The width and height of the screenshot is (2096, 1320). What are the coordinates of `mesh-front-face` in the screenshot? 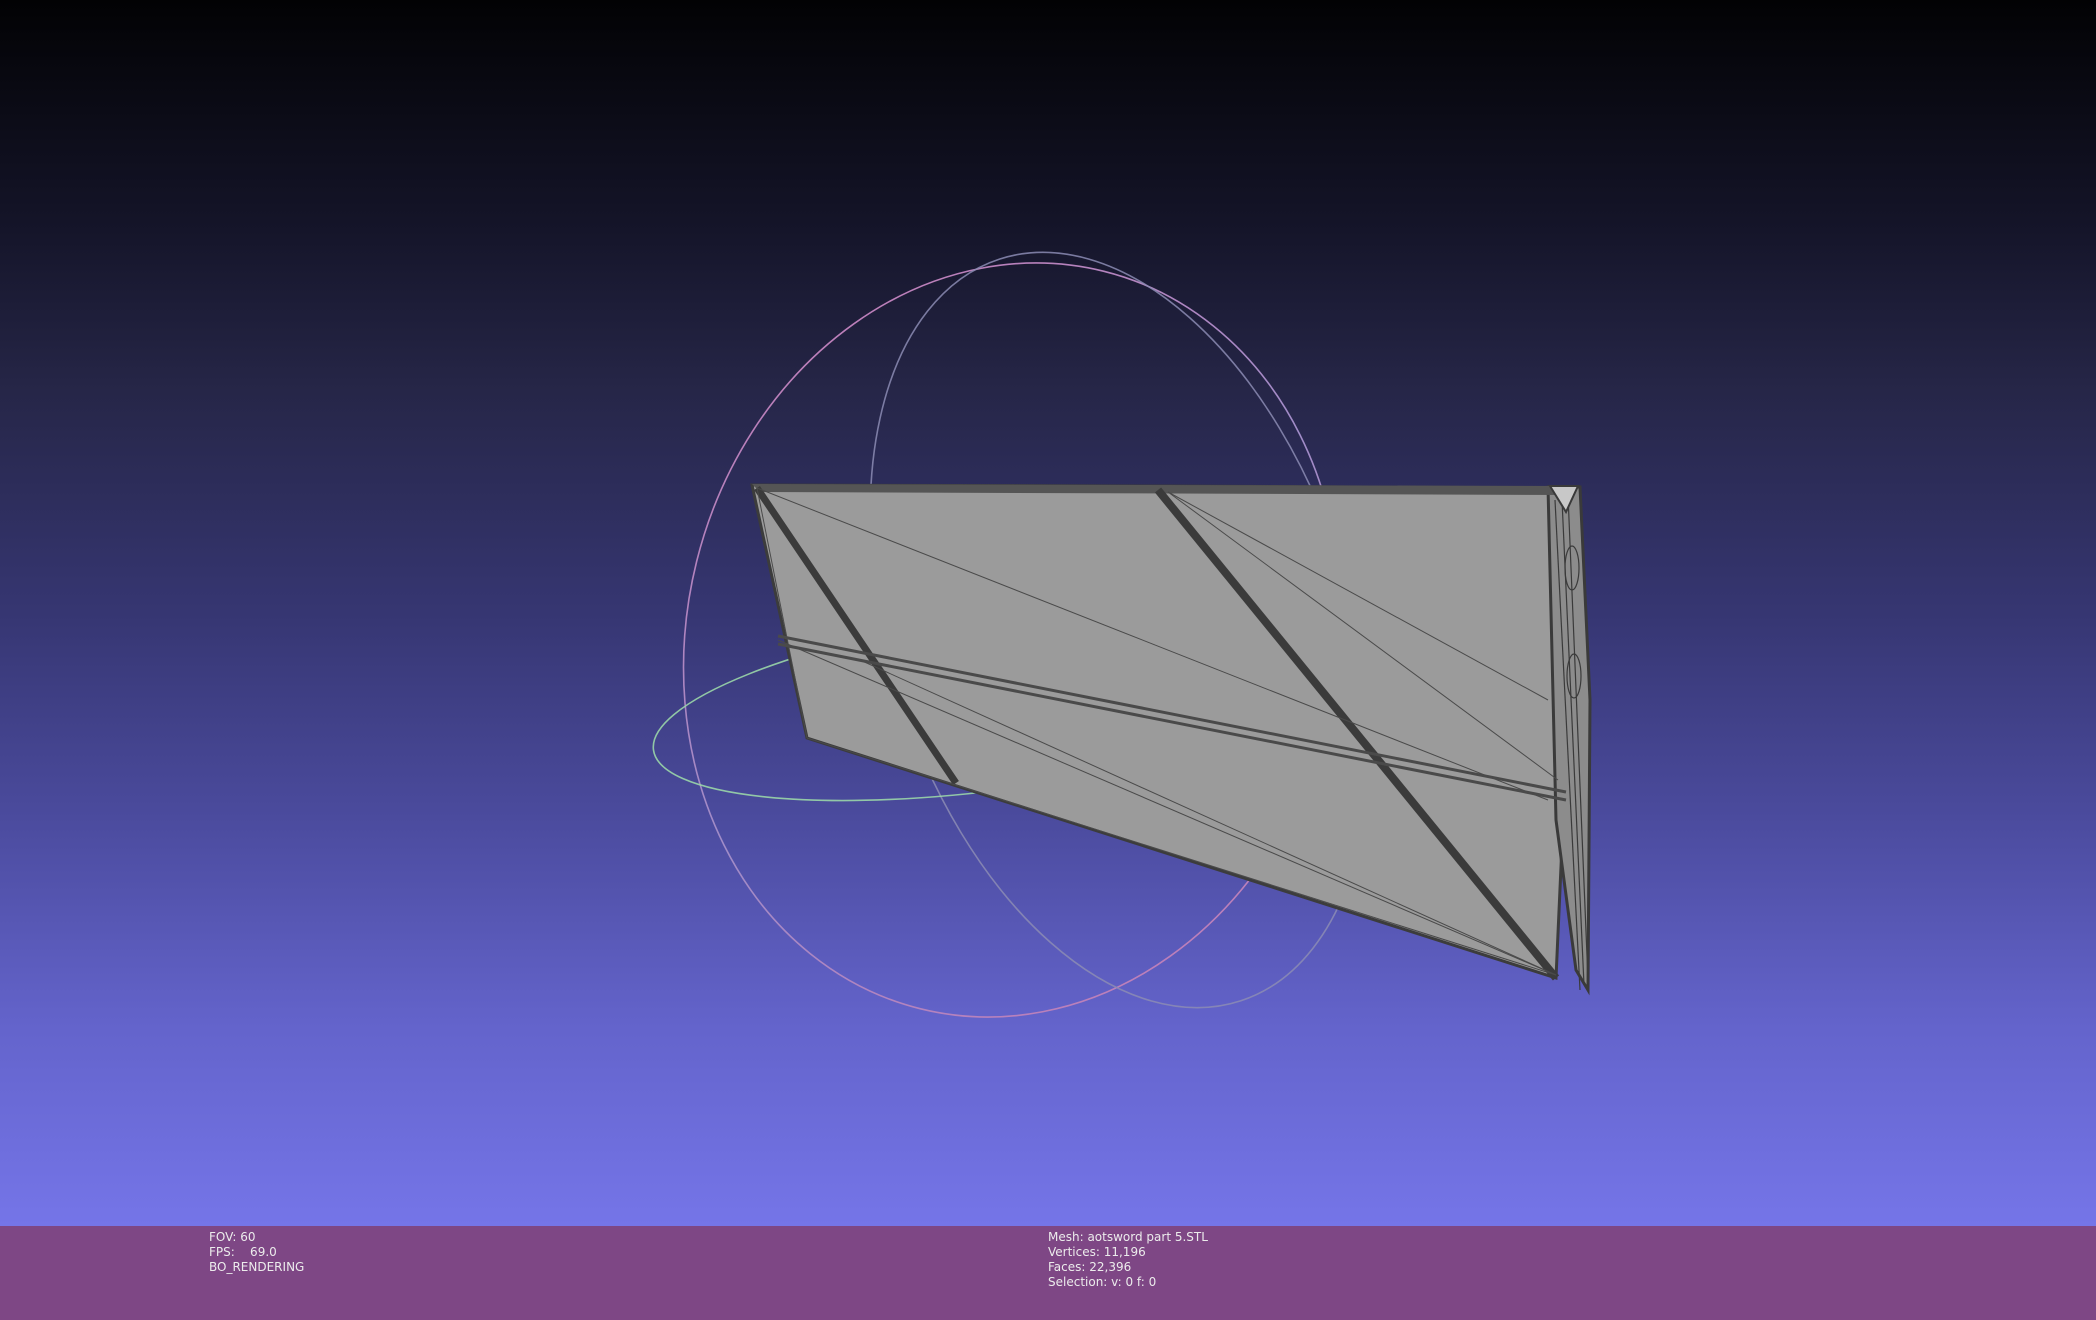 It's located at (1165, 732).